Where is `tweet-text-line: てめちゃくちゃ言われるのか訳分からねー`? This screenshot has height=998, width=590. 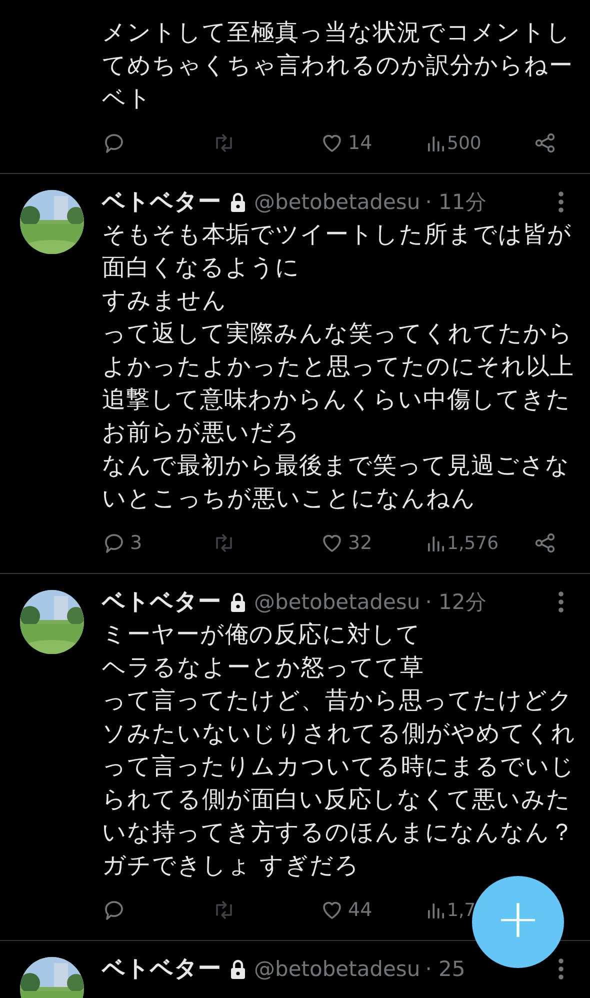 tweet-text-line: てめちゃくちゃ言われるのか訳分からねー is located at coordinates (338, 65).